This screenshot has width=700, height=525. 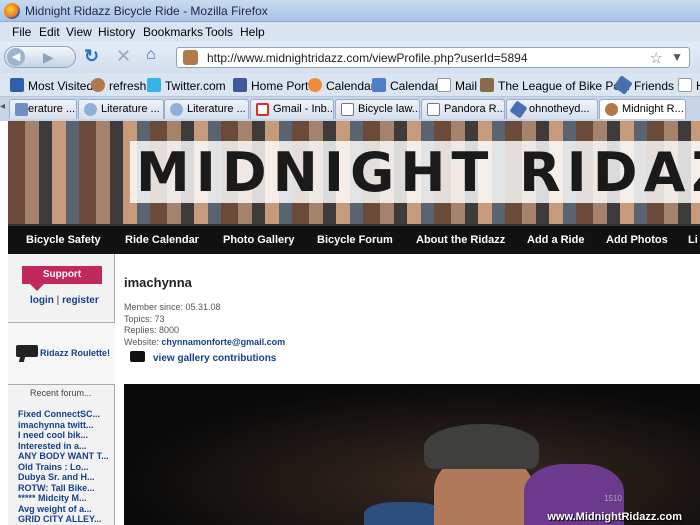 I want to click on url-dropdown-icon: ▼, so click(x=677, y=57).